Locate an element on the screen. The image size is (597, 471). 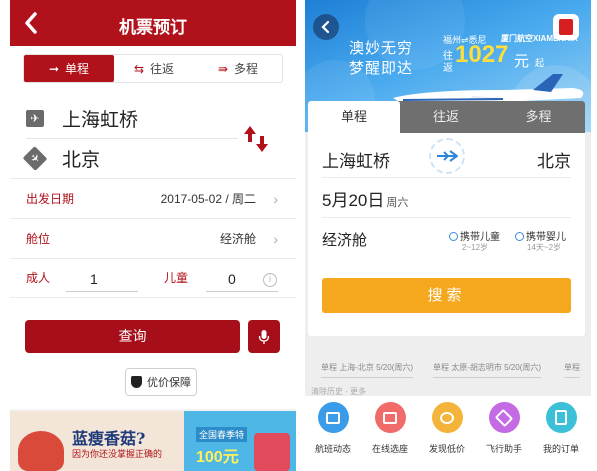
banner-slogan-1: 澳妙无穷 is located at coordinates (381, 48).